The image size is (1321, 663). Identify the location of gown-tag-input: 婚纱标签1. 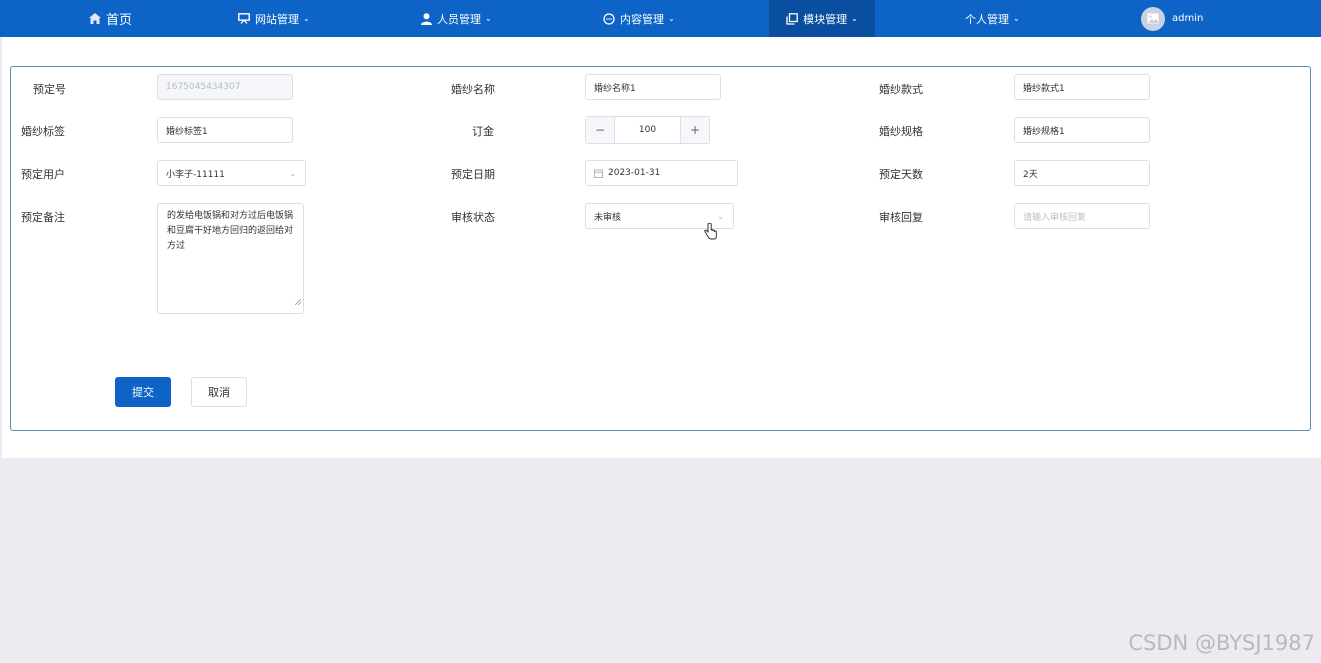
(225, 130).